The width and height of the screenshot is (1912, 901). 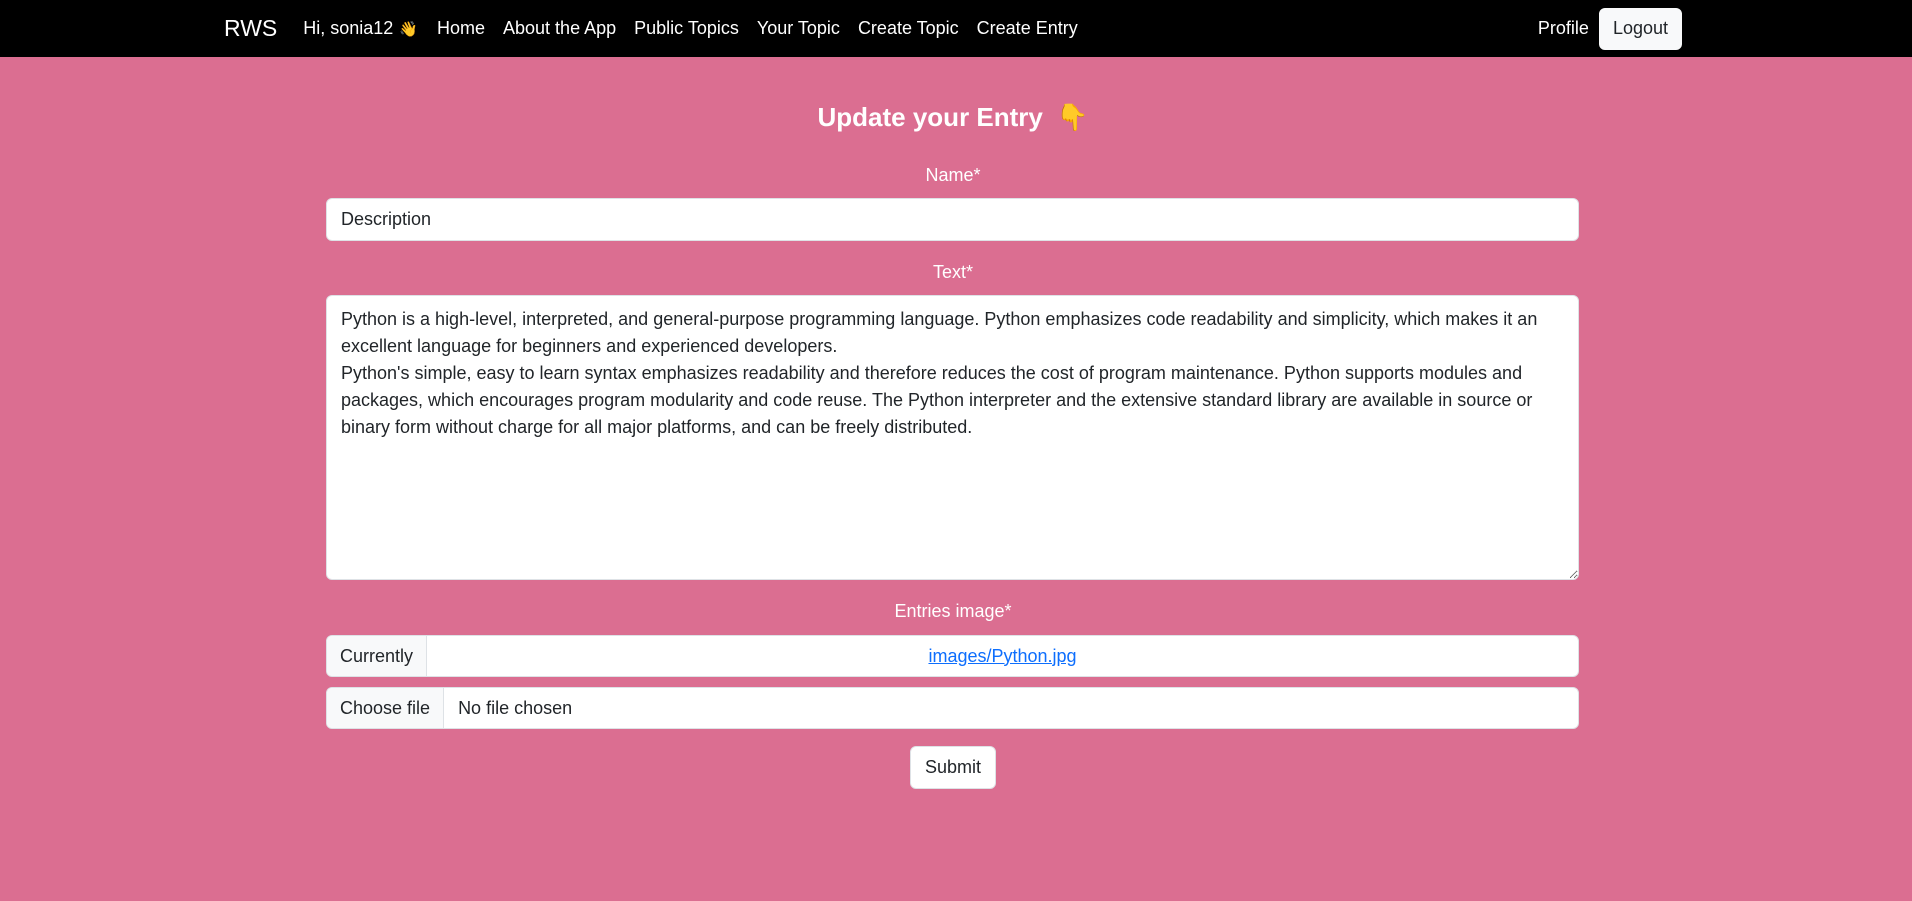 I want to click on file-status: No file chosen, so click(x=515, y=707).